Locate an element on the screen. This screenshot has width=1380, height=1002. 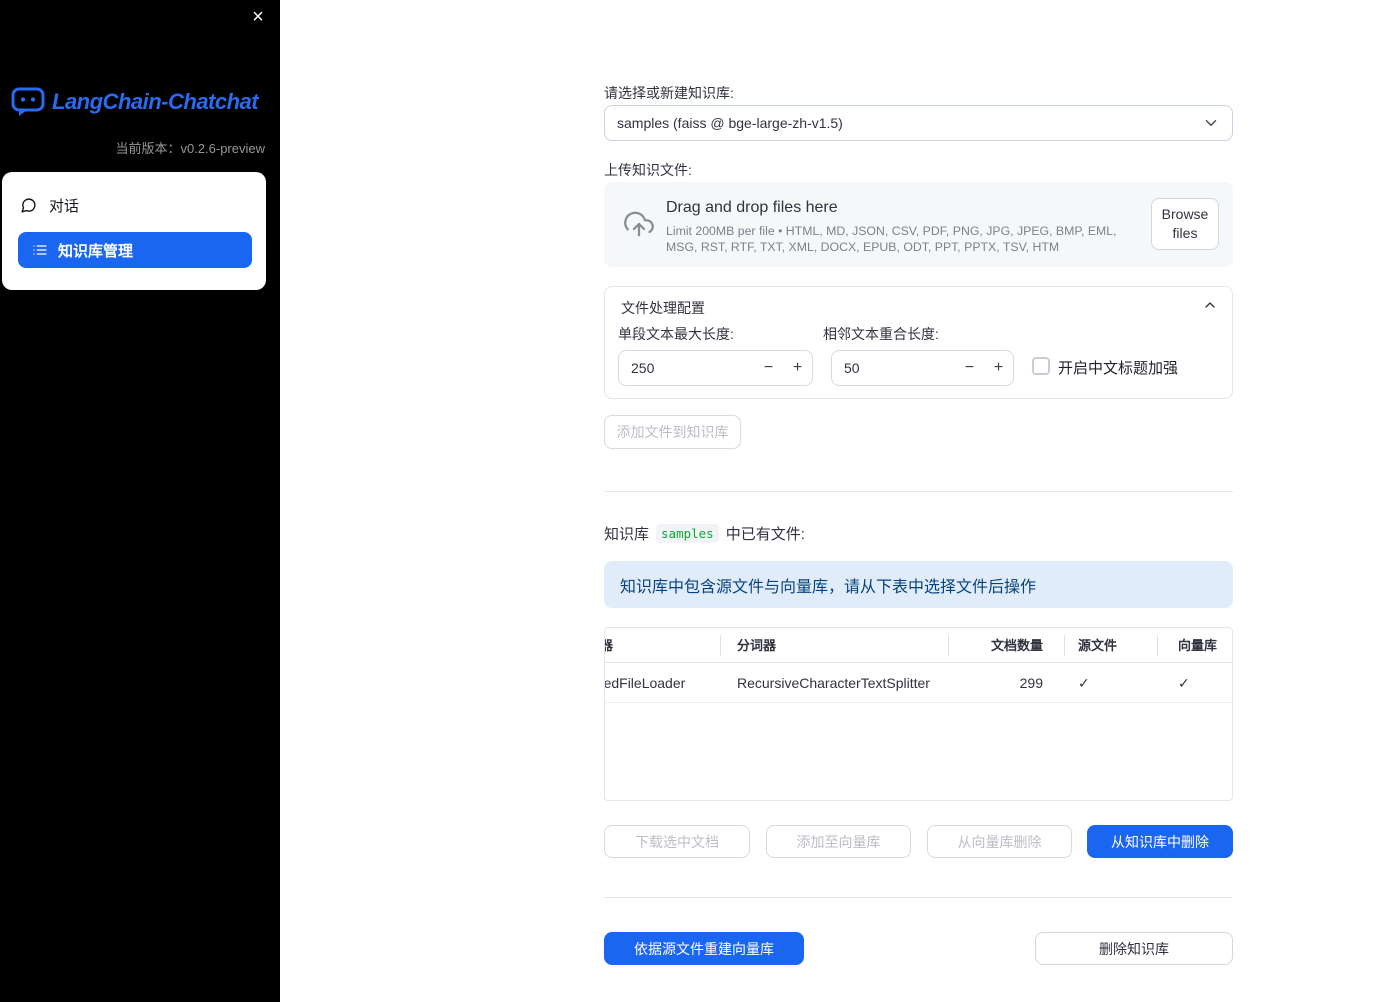
sidebar-item-dialogue: 对话 is located at coordinates (49, 205).